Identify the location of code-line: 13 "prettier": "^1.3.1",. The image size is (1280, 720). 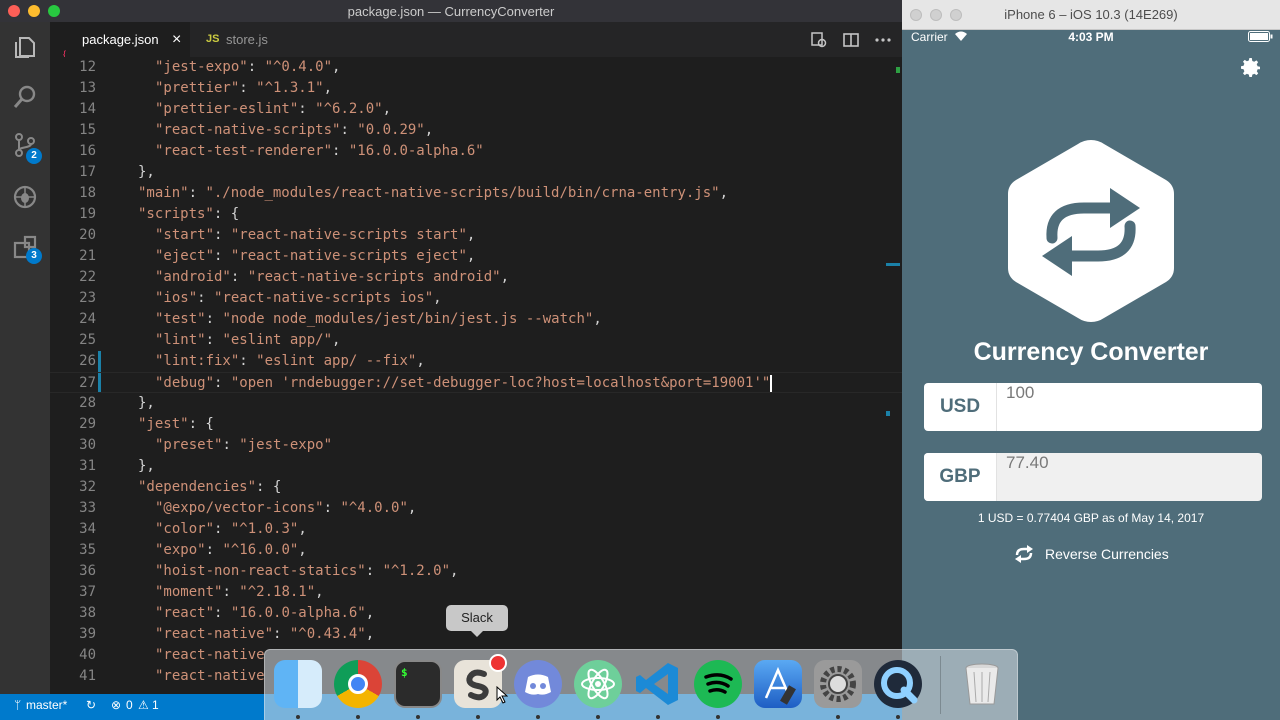
(476, 88).